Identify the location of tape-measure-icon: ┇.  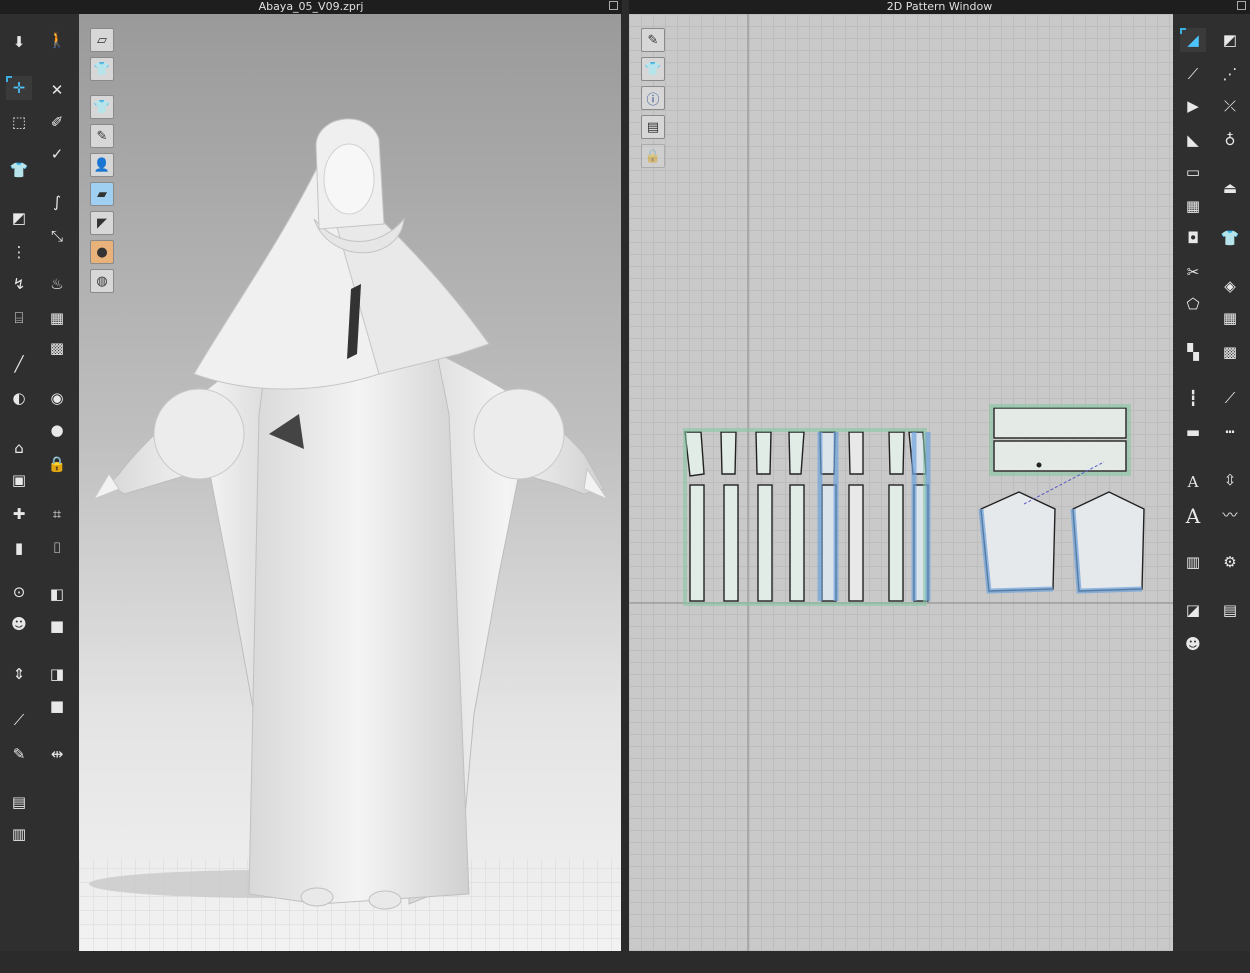
(1193, 398).